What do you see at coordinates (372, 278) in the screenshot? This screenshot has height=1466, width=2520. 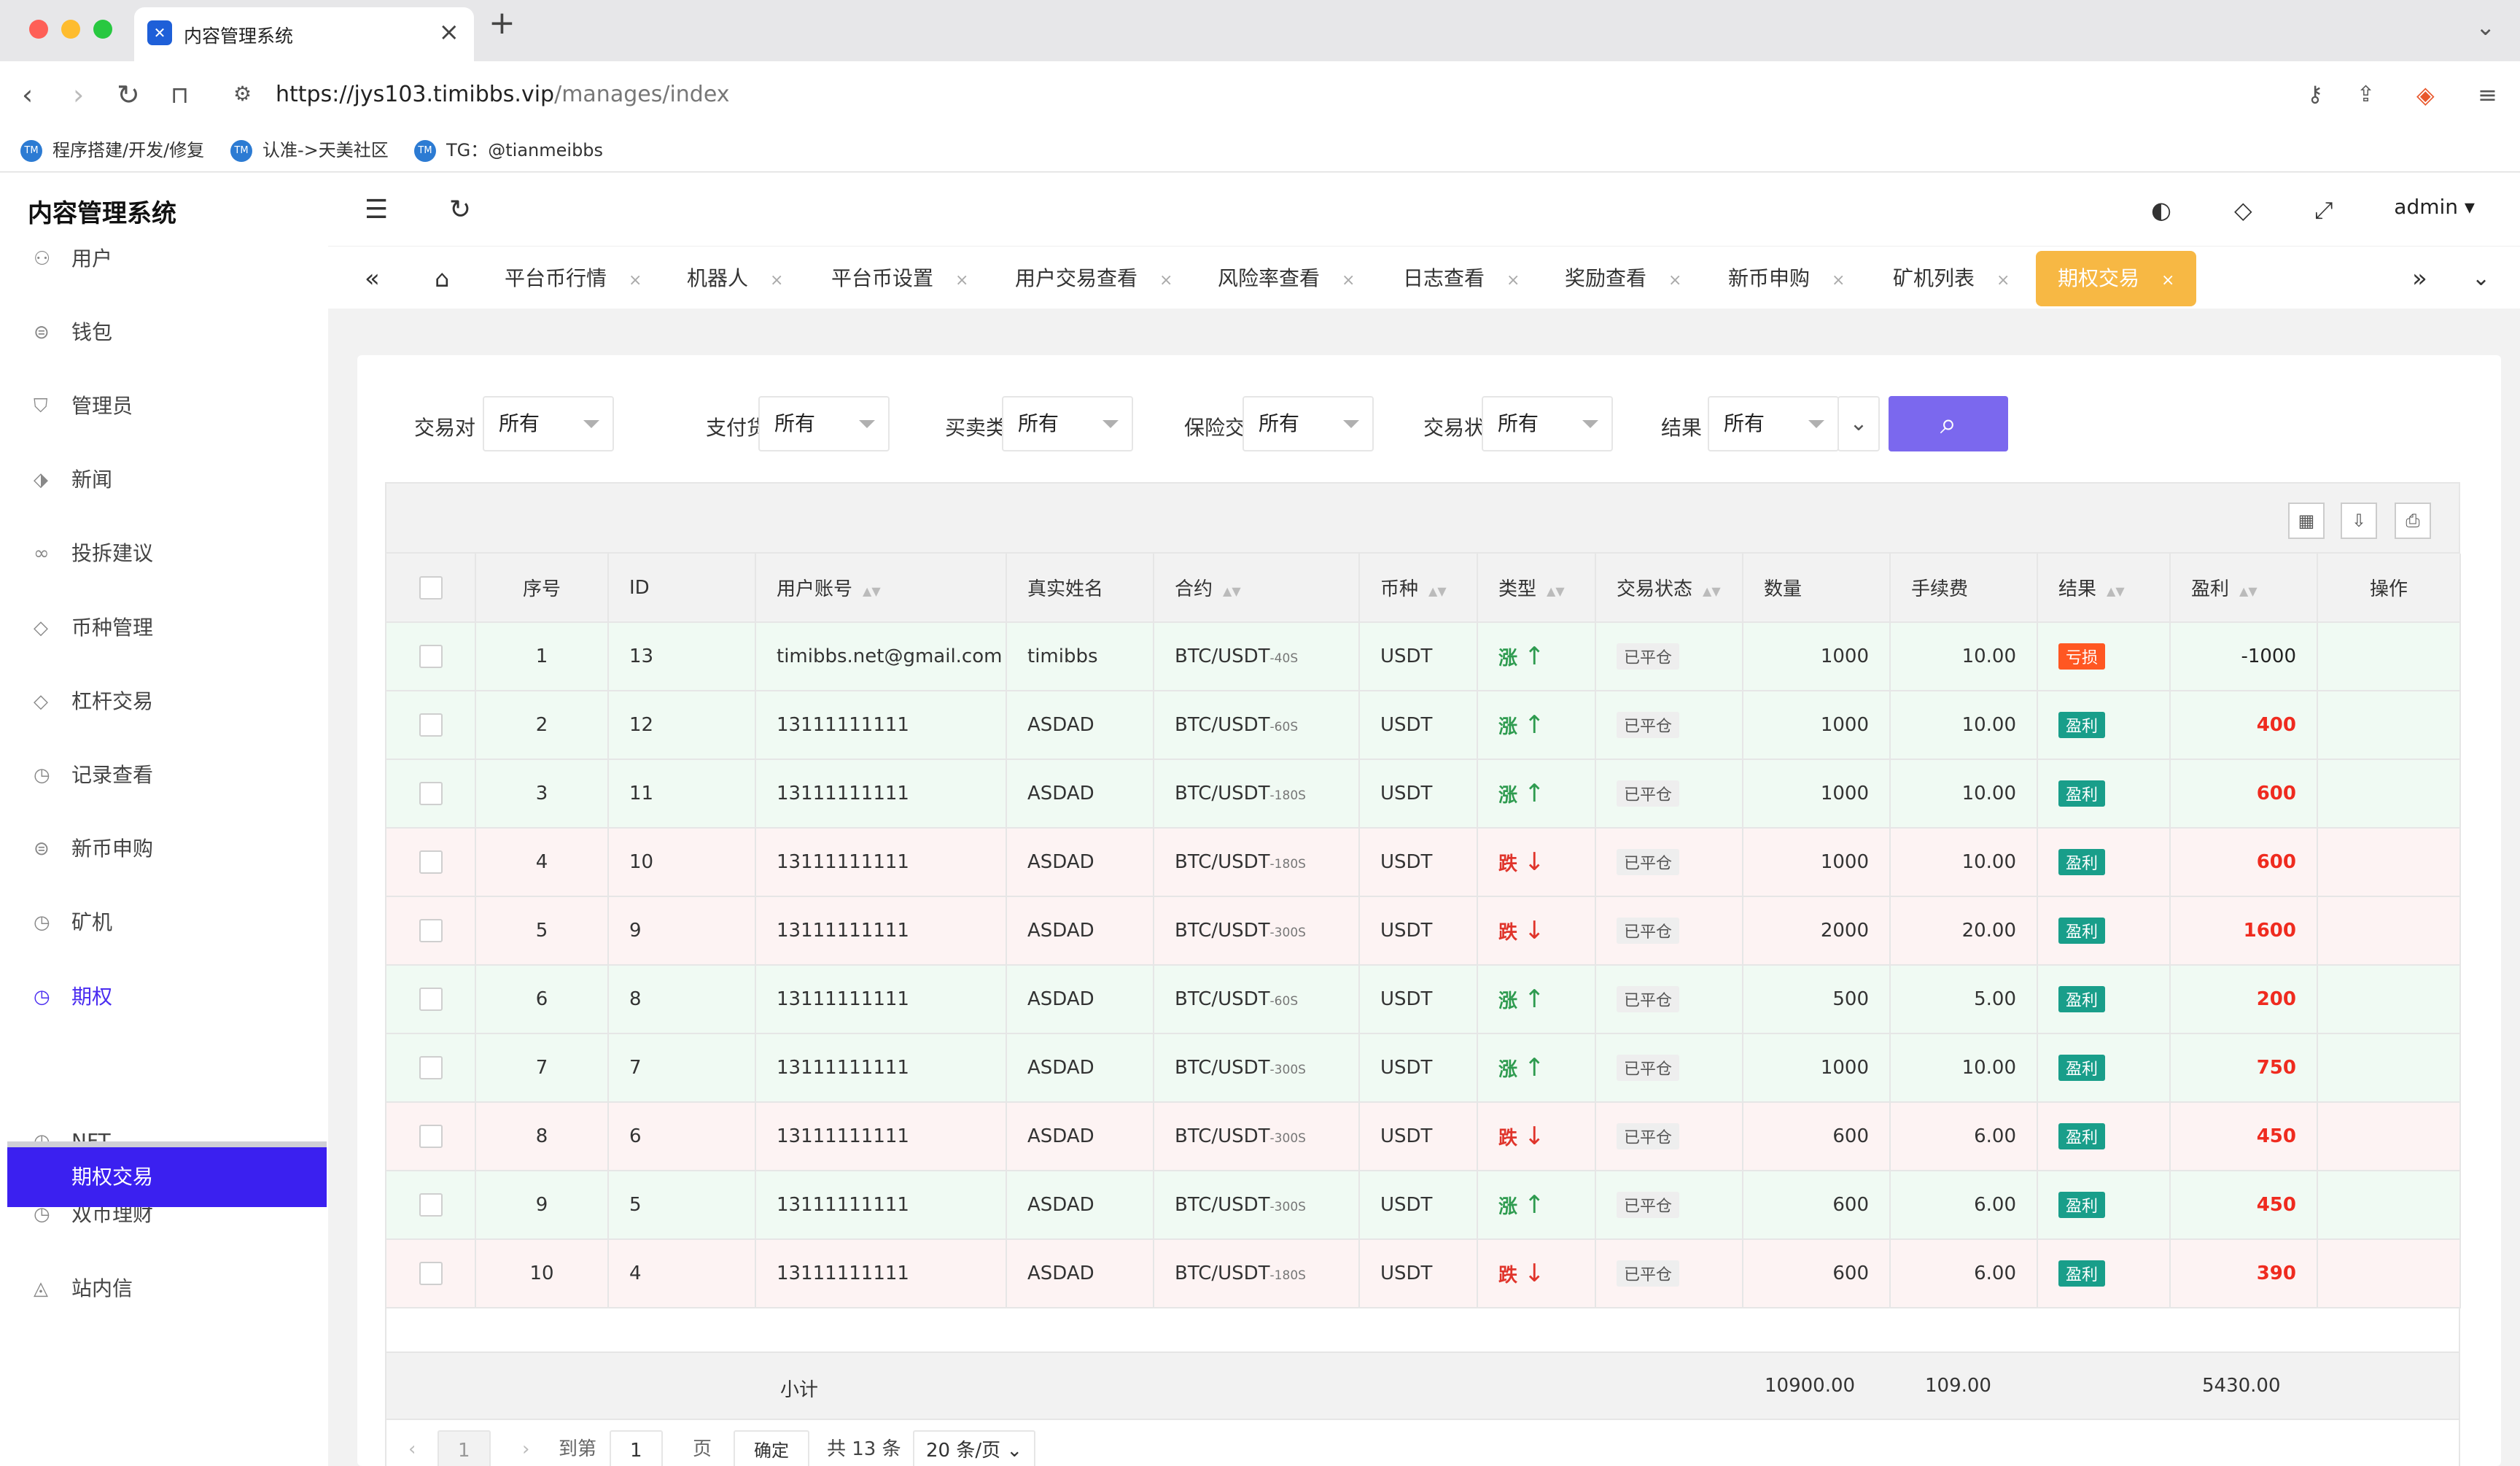 I see `tabs-scroll-left-icon: «` at bounding box center [372, 278].